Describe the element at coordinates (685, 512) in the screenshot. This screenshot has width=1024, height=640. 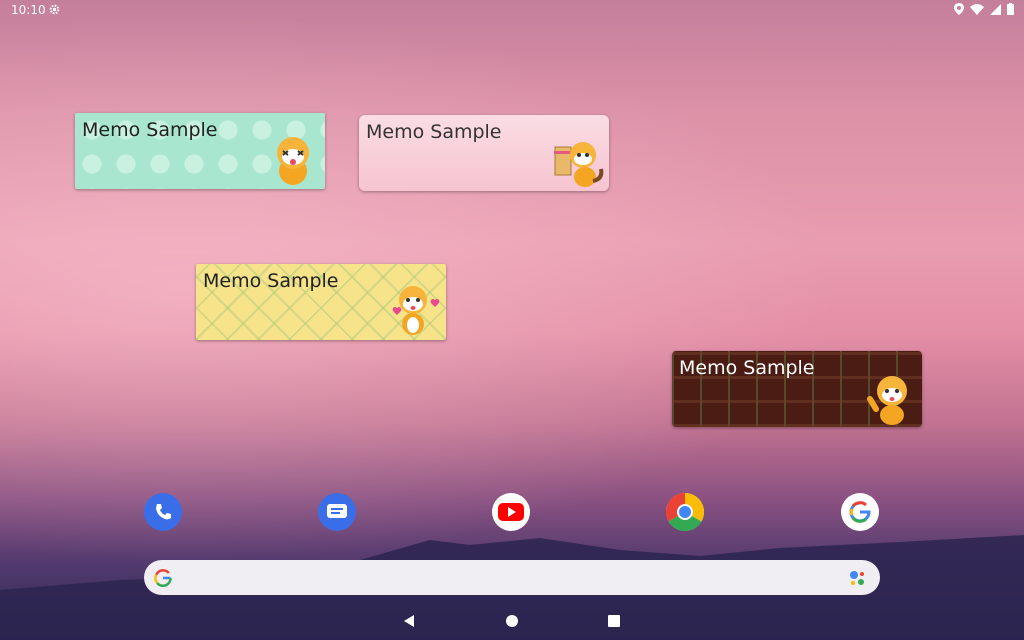
I see `chrome-icon` at that location.